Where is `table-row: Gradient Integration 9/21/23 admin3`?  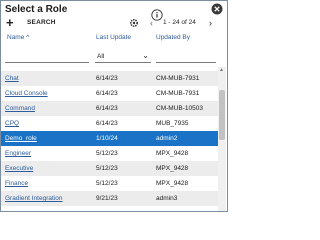
table-row: Gradient Integration 9/21/23 admin3 is located at coordinates (110, 198).